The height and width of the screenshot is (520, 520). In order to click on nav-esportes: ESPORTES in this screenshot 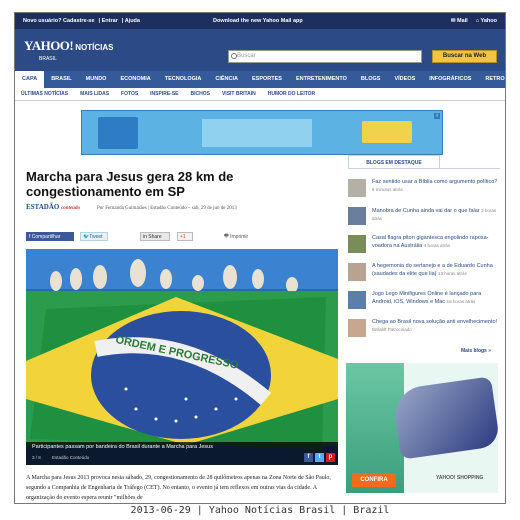, I will do `click(267, 79)`.